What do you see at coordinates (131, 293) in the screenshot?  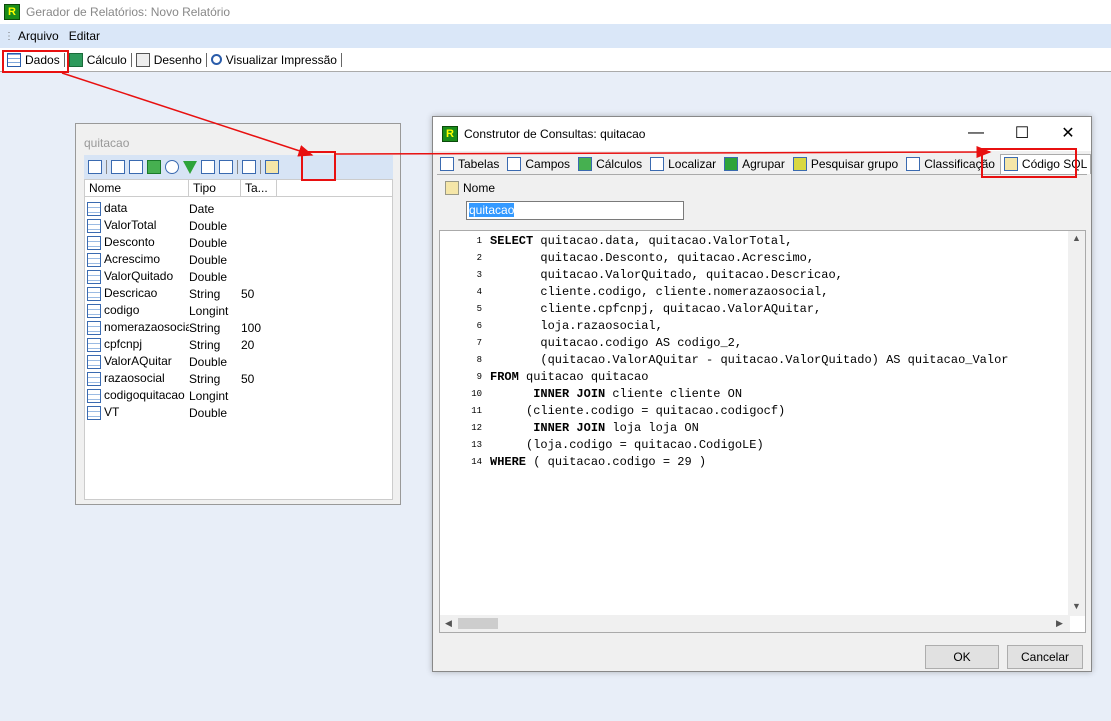 I see `field-name: Descricao` at bounding box center [131, 293].